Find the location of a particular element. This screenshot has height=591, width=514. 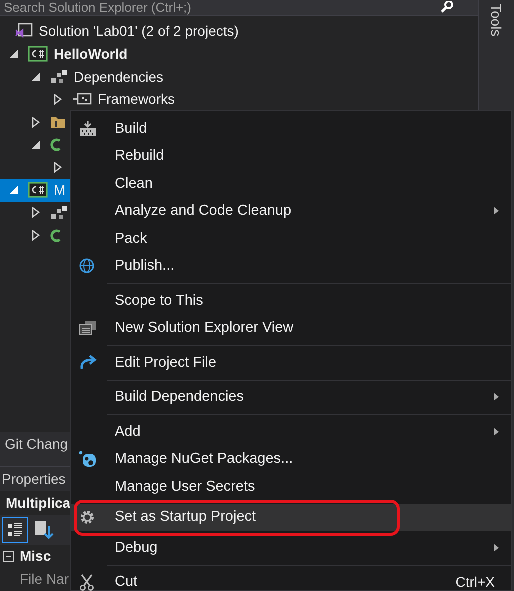

menu-item: Scope to This is located at coordinates (291, 300).